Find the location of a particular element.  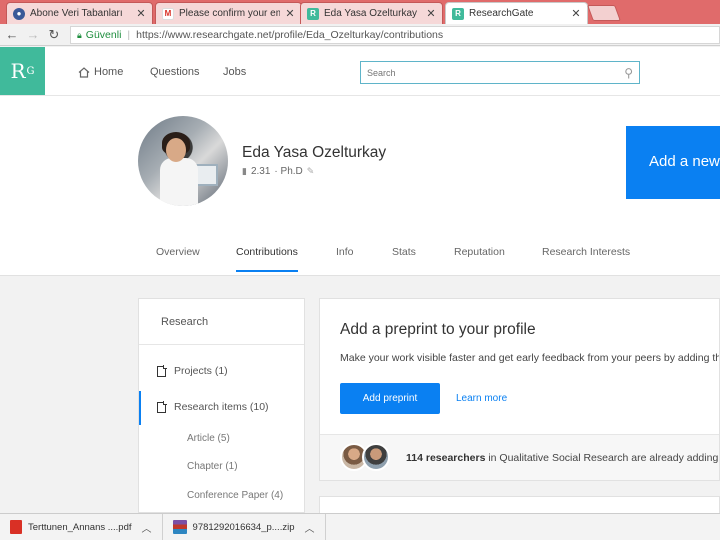

nav-jobs-label: Jobs is located at coordinates (235, 72).